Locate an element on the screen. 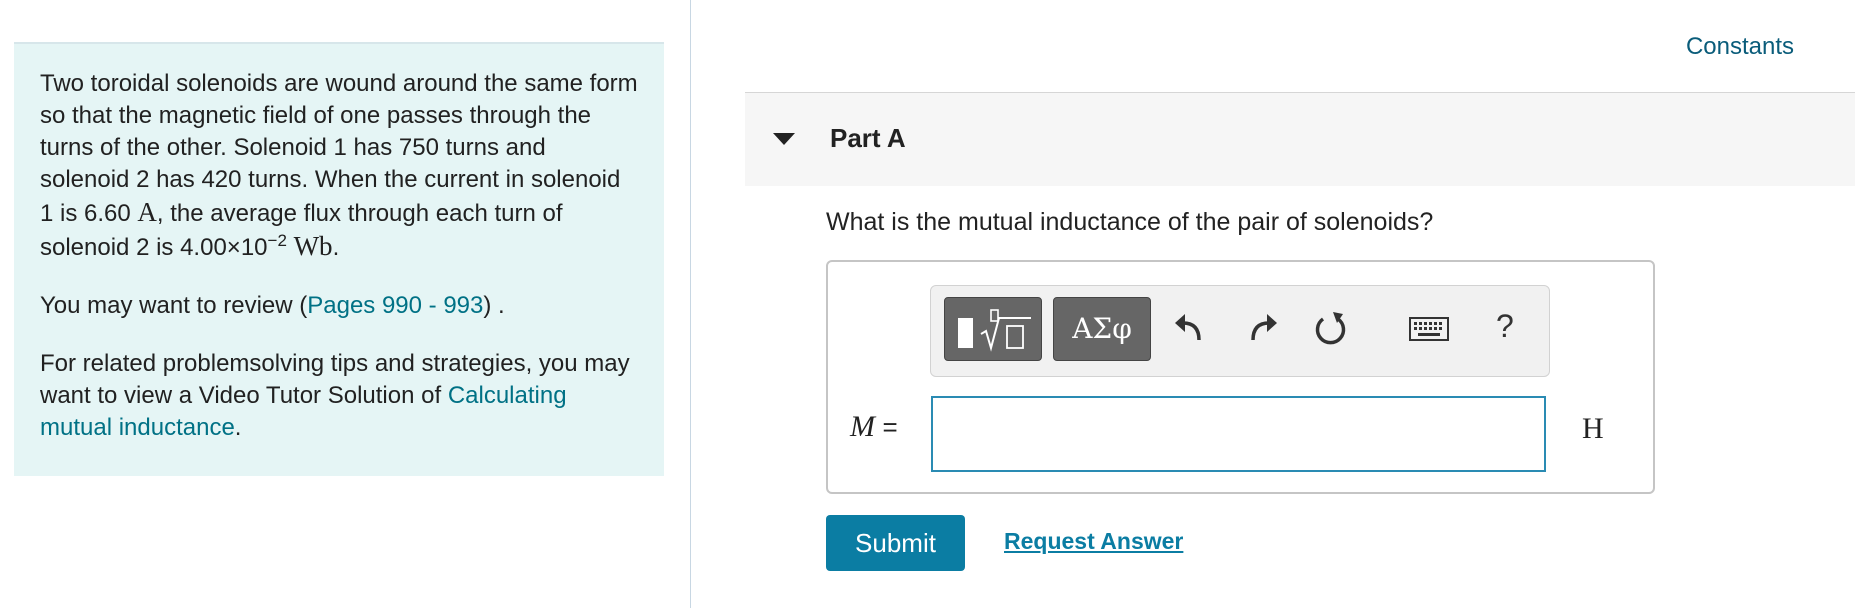 Image resolution: width=1874 pixels, height=608 pixels. column-divider is located at coordinates (690, 304).